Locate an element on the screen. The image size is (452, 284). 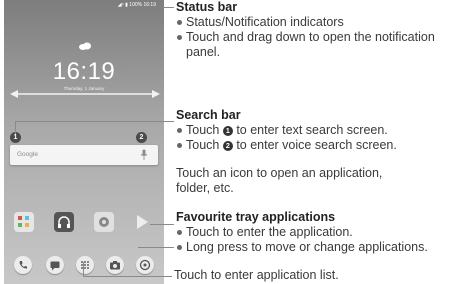
status-bar-heading: Status bar is located at coordinates (207, 7).